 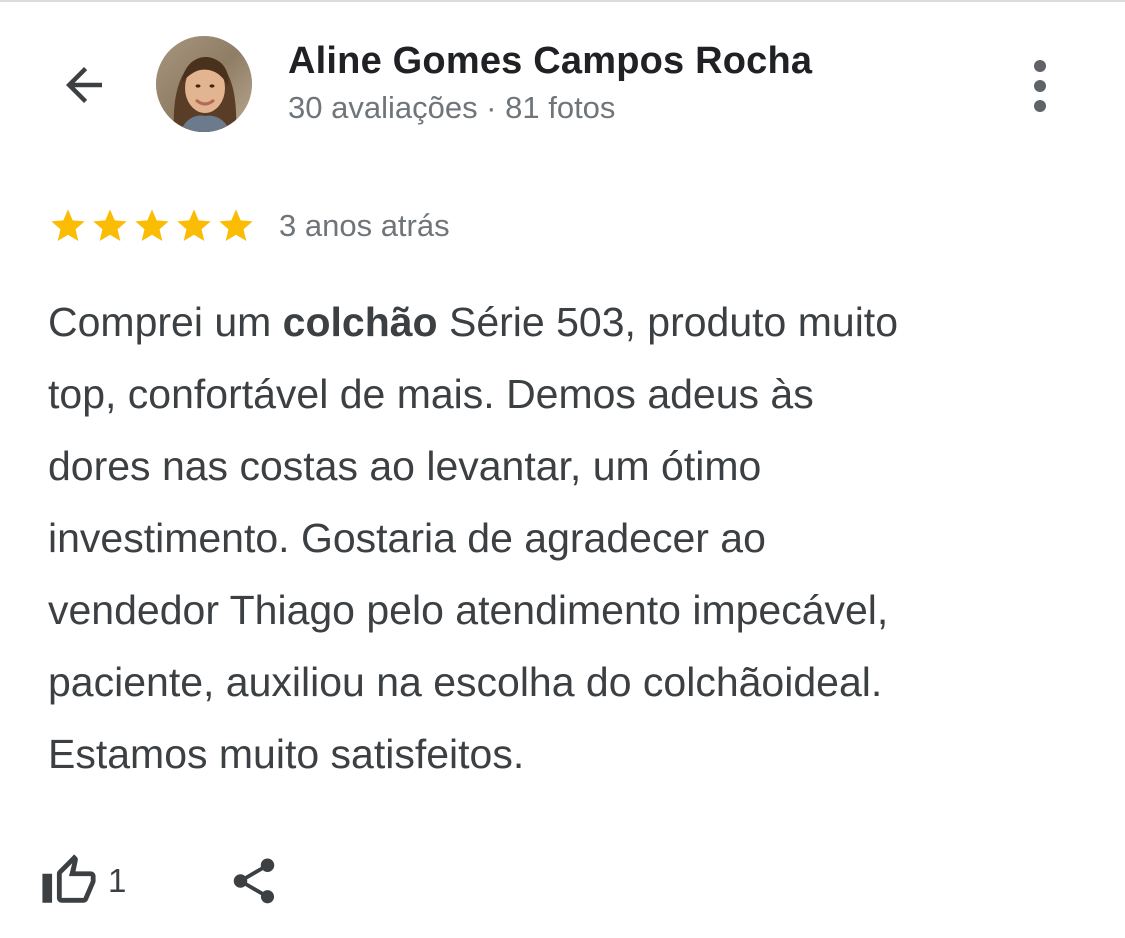 What do you see at coordinates (162, 881) in the screenshot?
I see `review-actions: 1` at bounding box center [162, 881].